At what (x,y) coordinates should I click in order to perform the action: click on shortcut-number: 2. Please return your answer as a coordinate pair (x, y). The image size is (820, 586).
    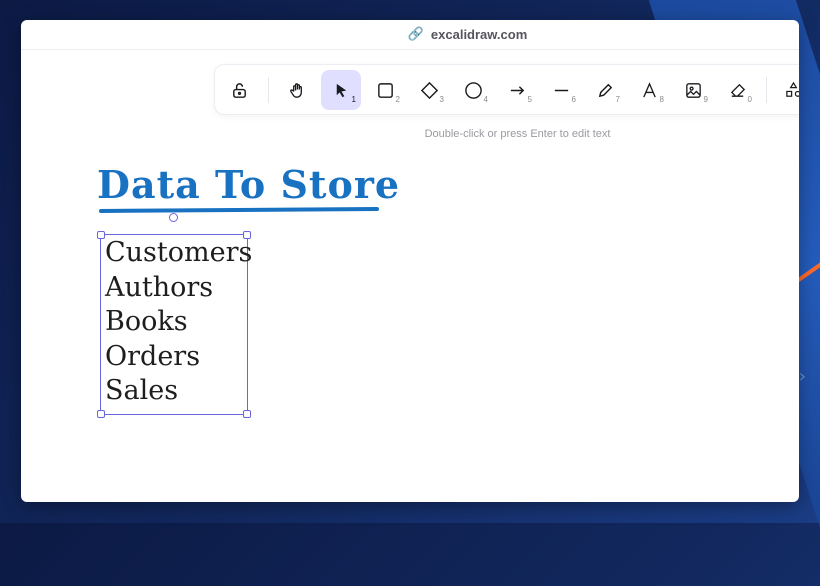
    Looking at the image, I should click on (397, 99).